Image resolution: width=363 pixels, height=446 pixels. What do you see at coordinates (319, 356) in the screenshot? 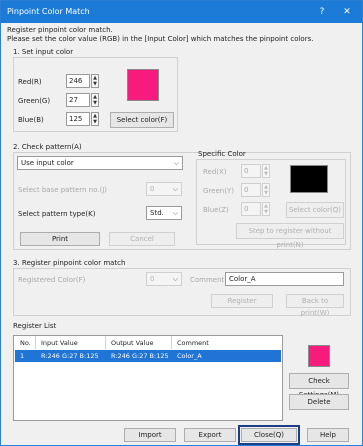
I see `register-list-swatch` at bounding box center [319, 356].